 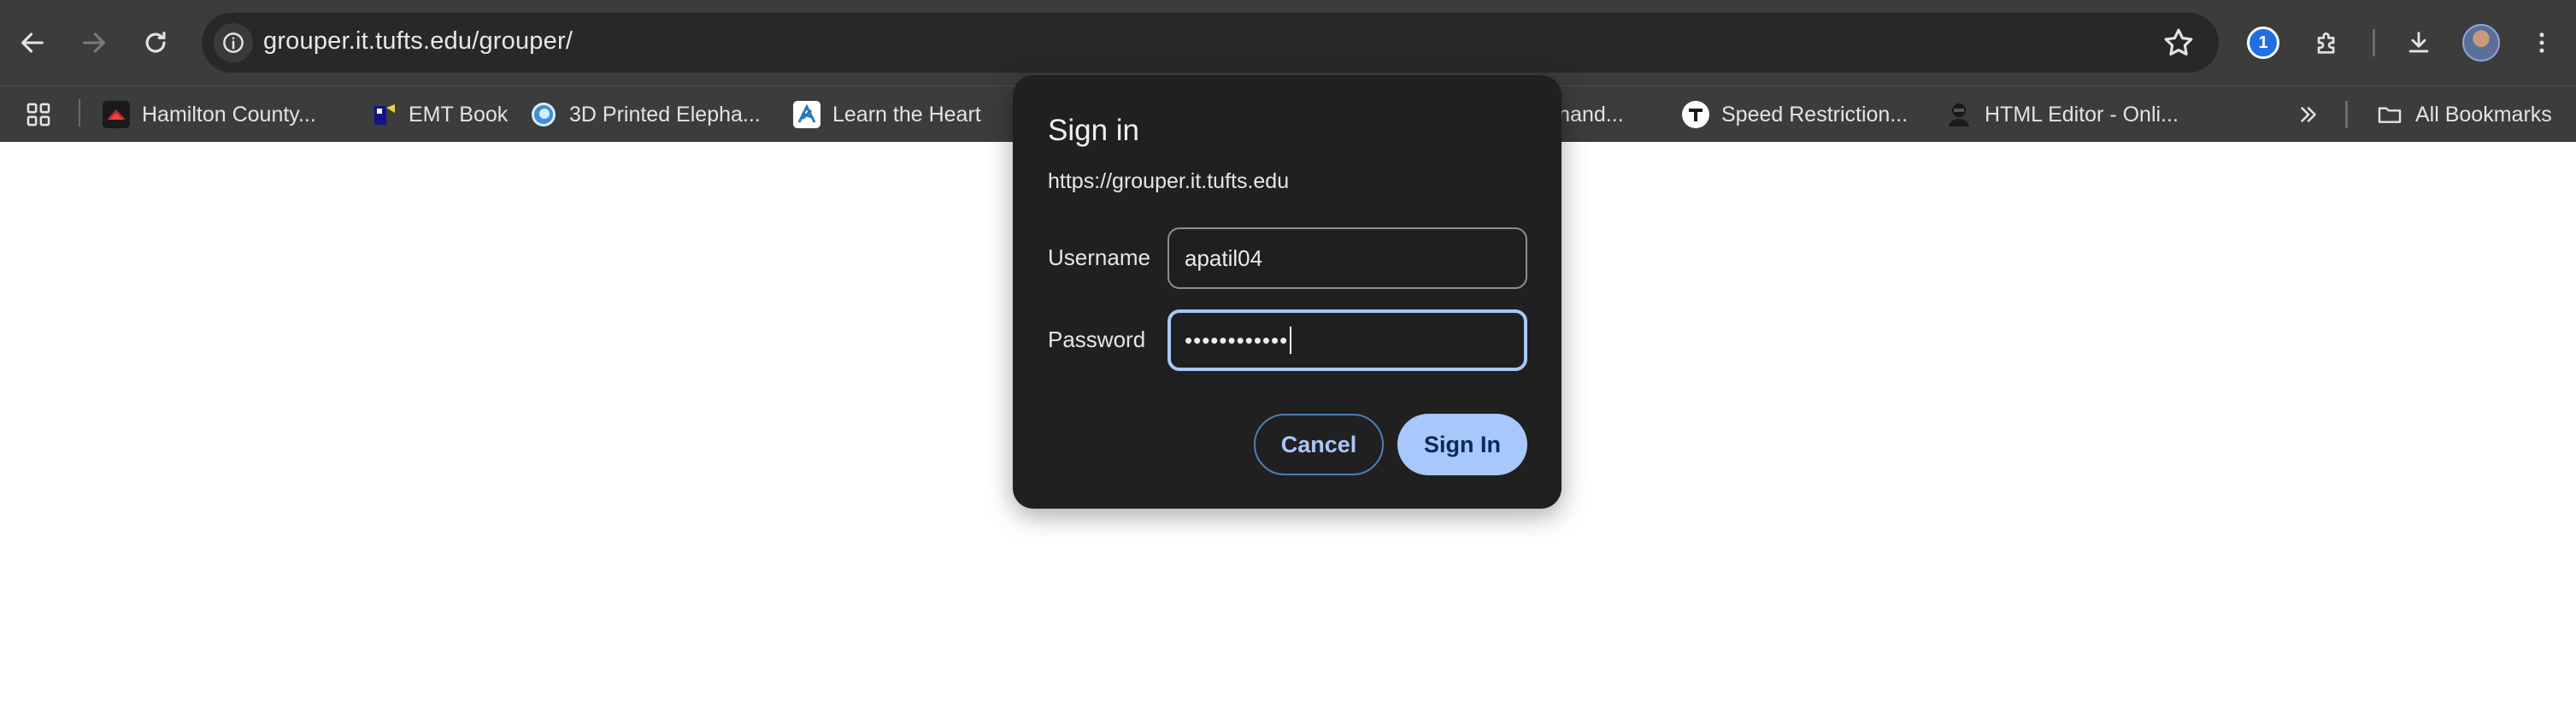 I want to click on bookmark-star-button, so click(x=2179, y=43).